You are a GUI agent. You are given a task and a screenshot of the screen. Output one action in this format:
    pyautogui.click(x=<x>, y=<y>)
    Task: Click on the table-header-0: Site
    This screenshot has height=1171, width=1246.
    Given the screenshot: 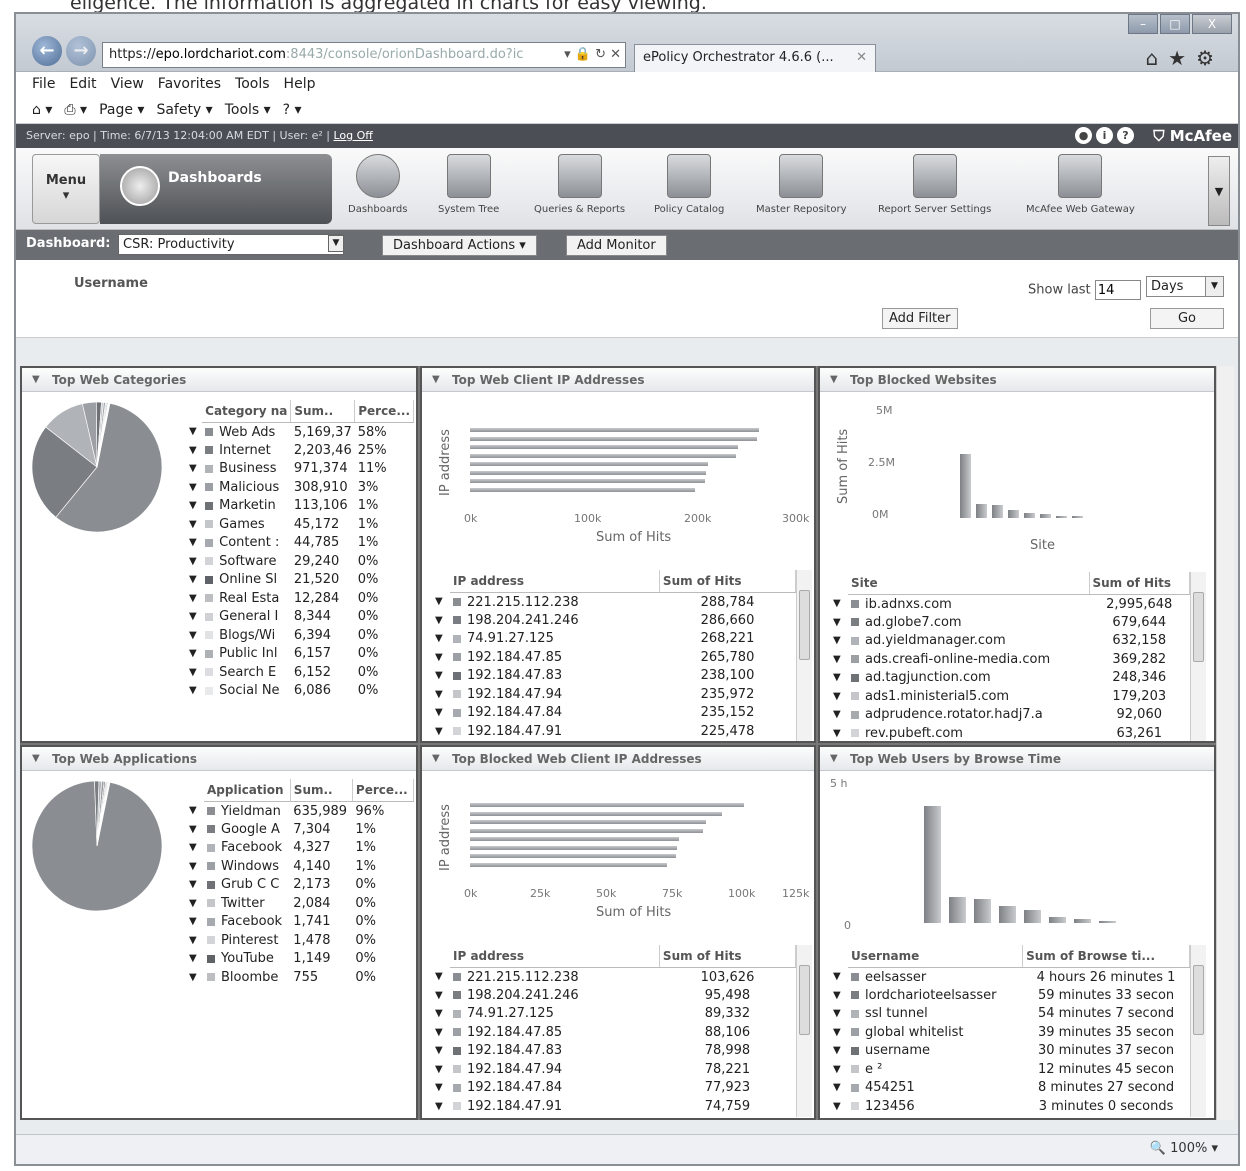 What is the action you would take?
    pyautogui.click(x=969, y=583)
    